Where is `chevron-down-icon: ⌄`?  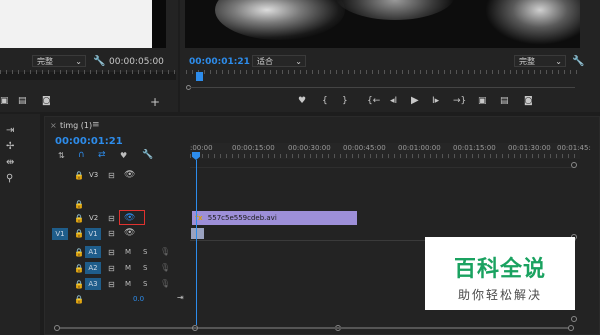
chevron-down-icon: ⌄ is located at coordinates (78, 61).